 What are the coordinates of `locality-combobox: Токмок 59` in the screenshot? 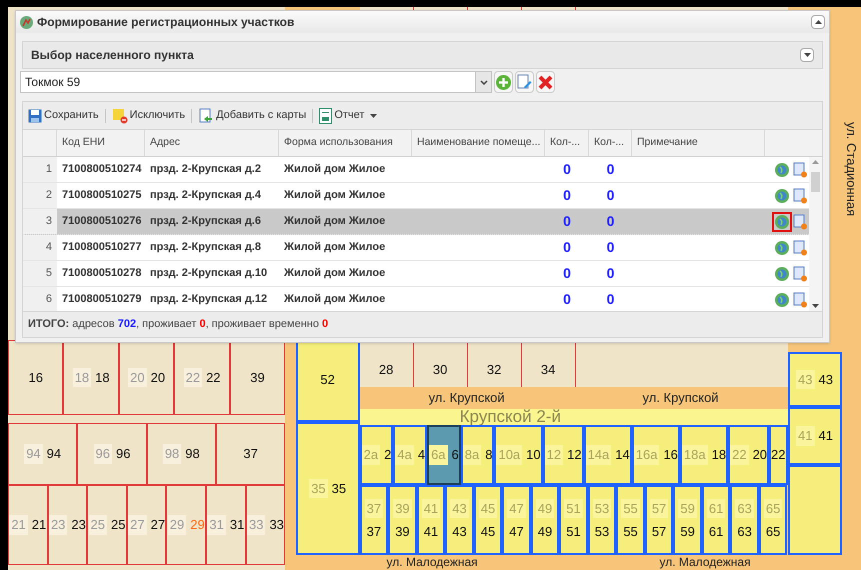 It's located at (256, 82).